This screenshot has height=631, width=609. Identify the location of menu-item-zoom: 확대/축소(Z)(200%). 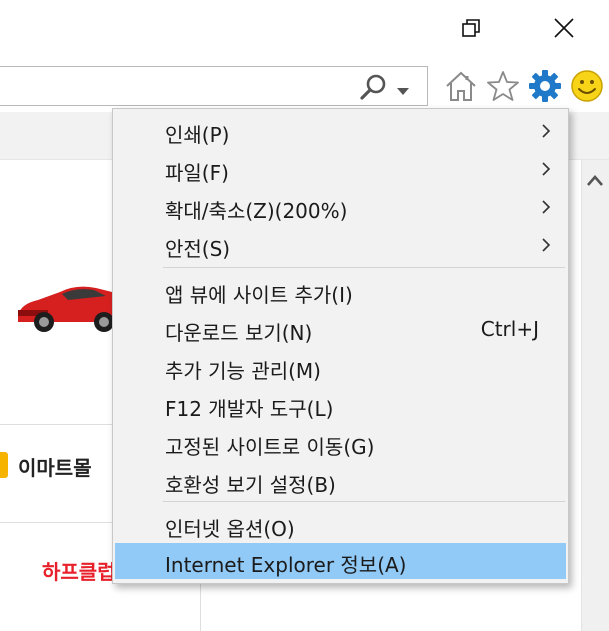
(340, 207).